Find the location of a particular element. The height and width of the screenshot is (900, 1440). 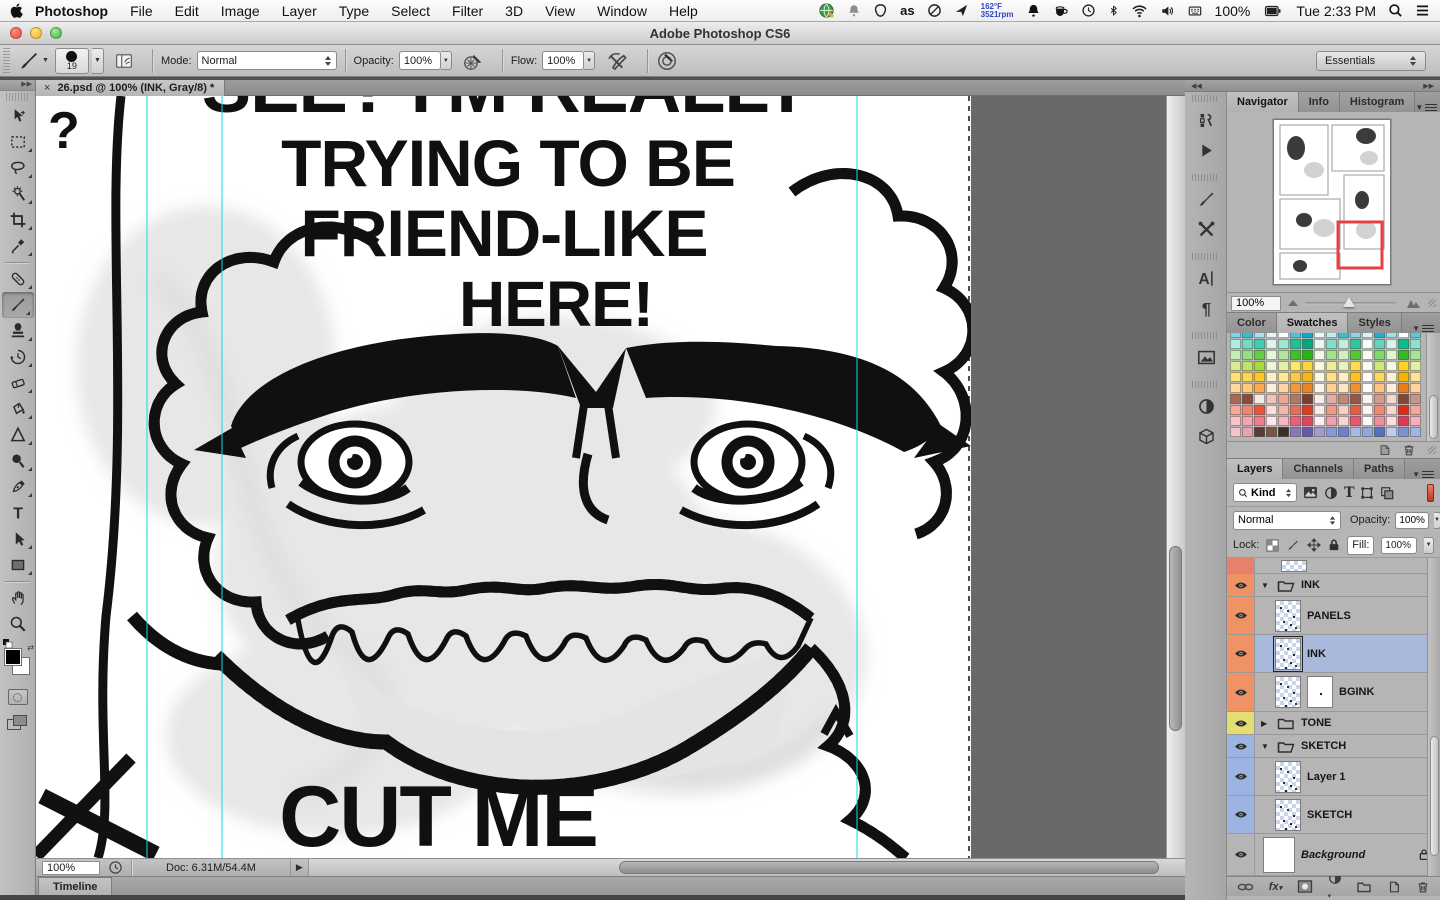

menu-window: Window is located at coordinates (622, 11).